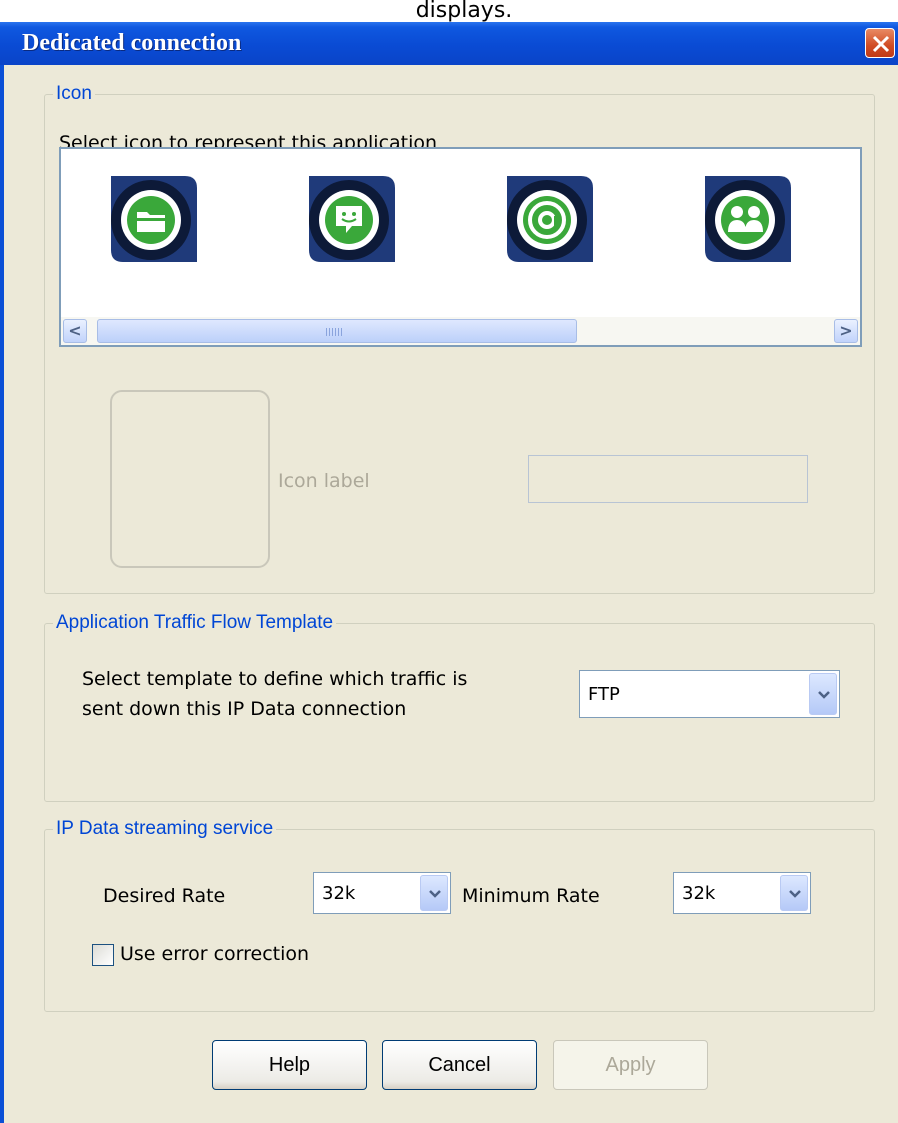 The width and height of the screenshot is (898, 1123). Describe the element at coordinates (195, 622) in the screenshot. I see `traffic-template-legend: Application Traffic Flow Template` at that location.